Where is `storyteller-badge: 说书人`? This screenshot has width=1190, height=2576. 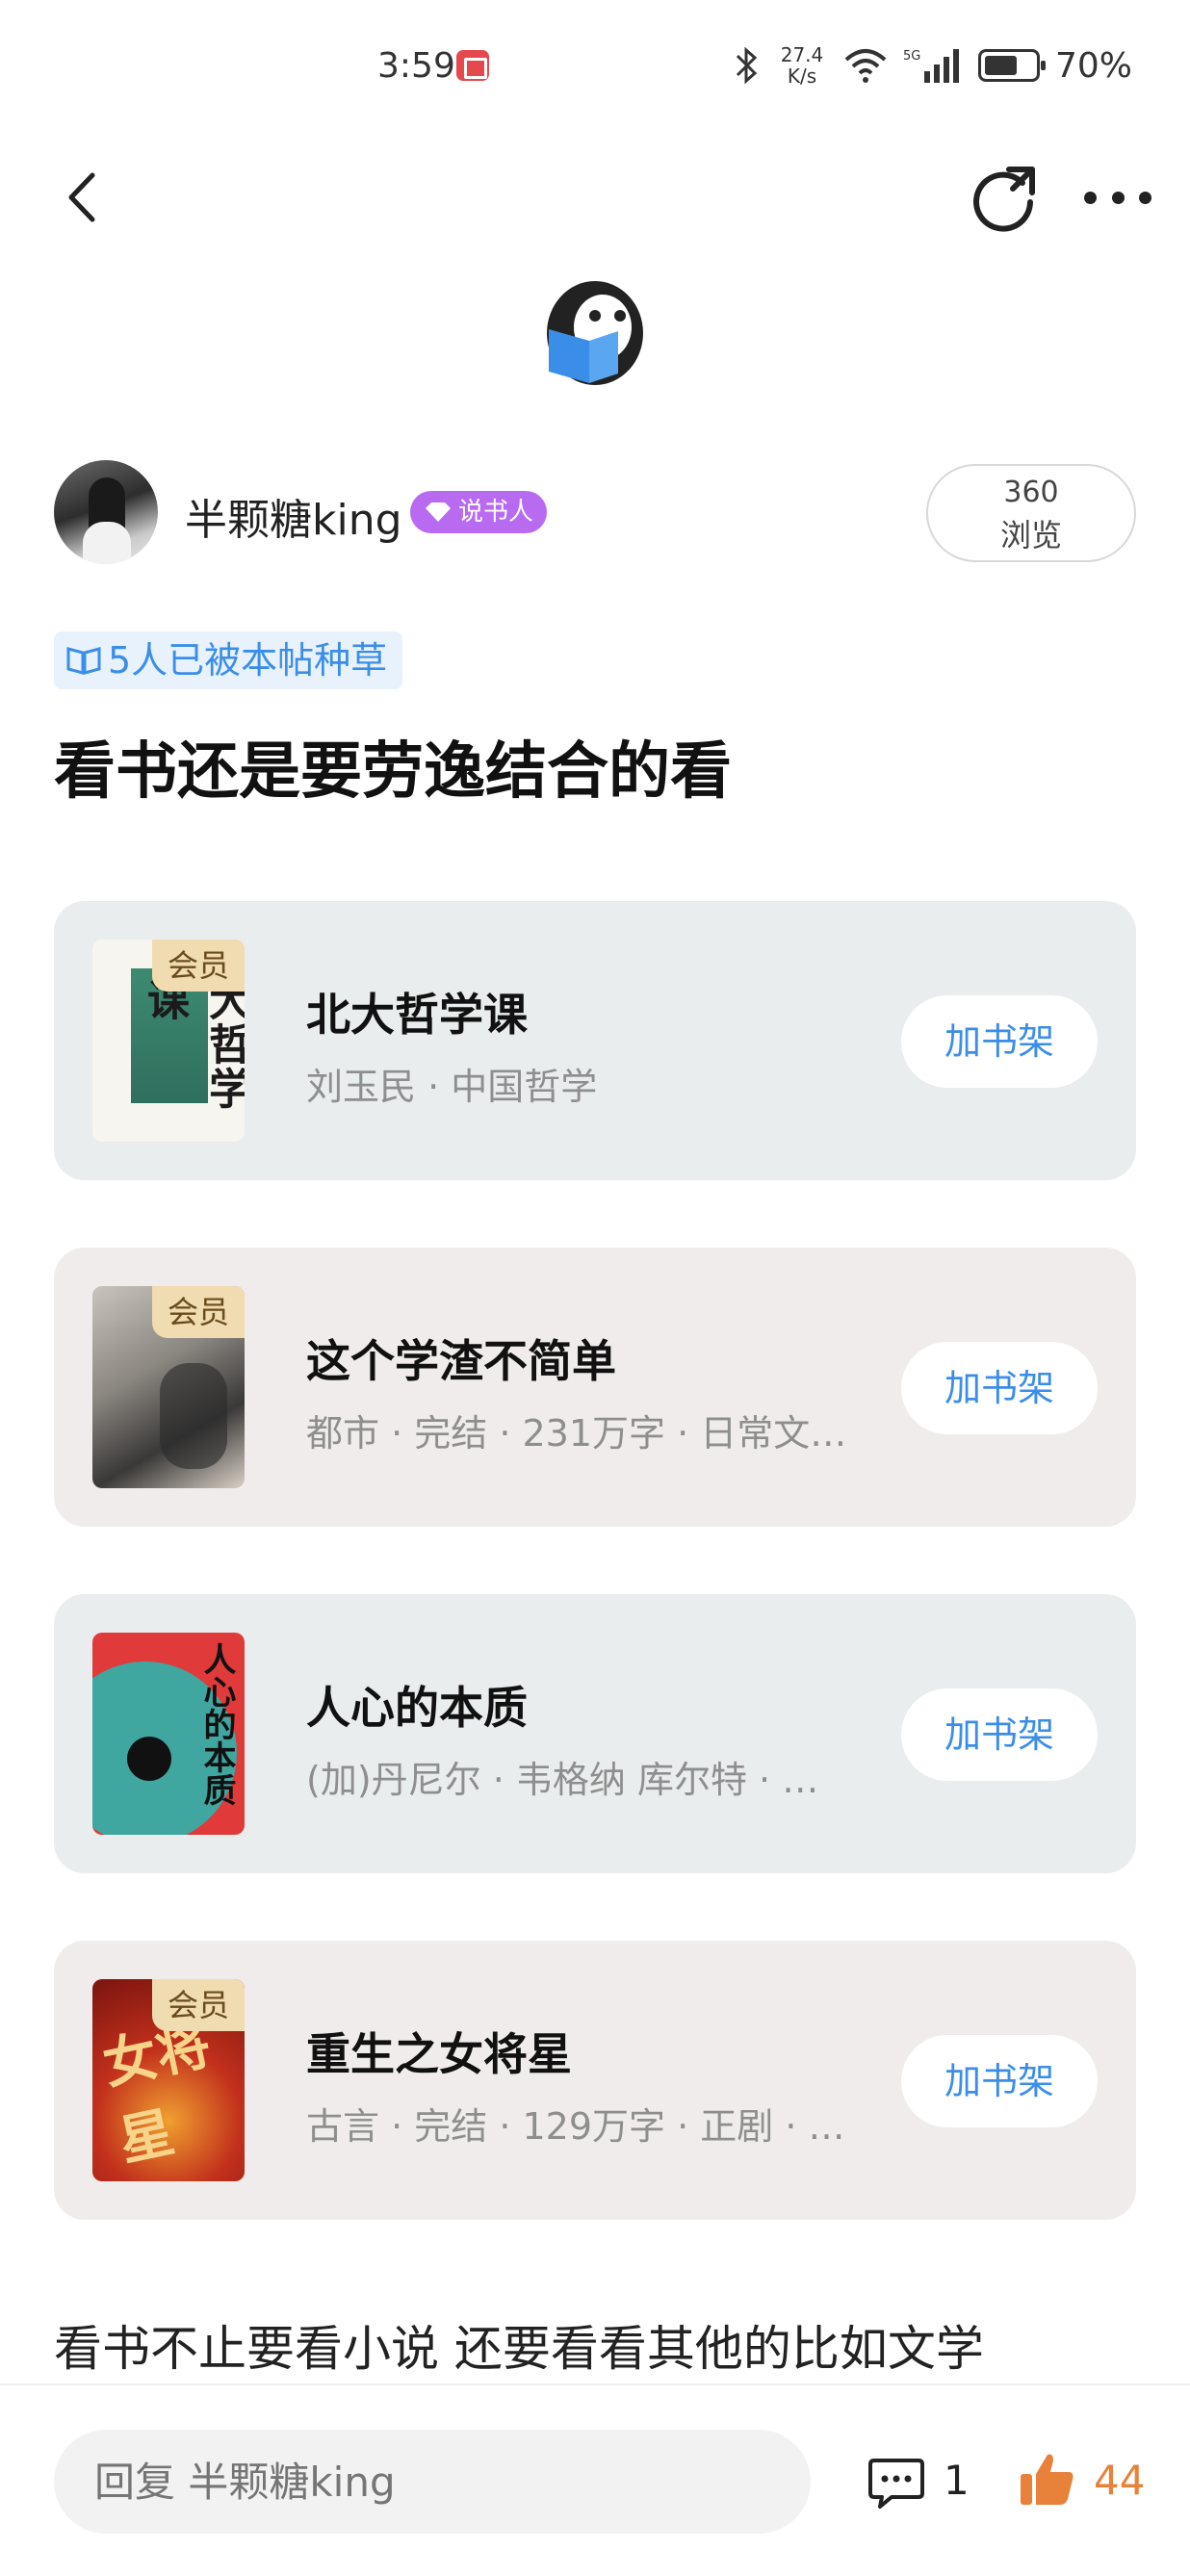
storyteller-badge: 说书人 is located at coordinates (479, 512).